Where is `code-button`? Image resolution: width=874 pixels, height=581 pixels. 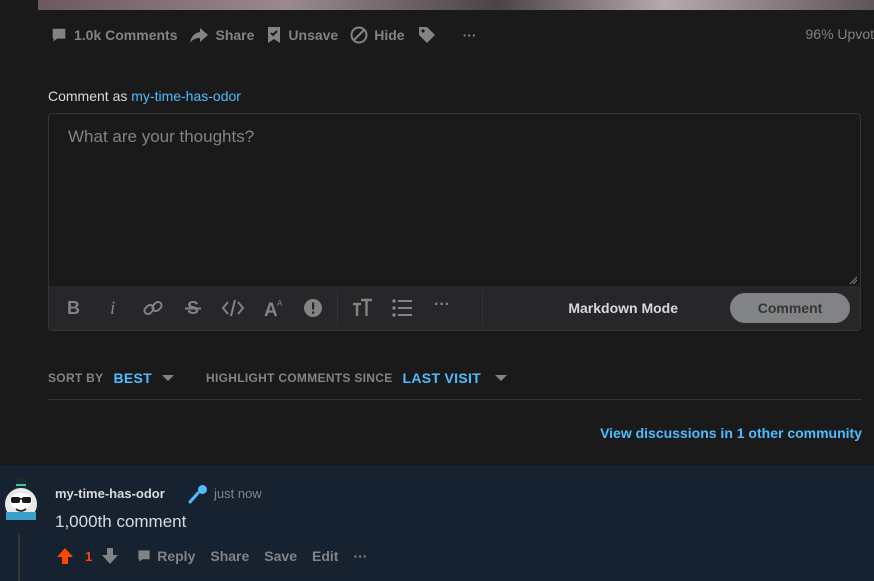 code-button is located at coordinates (233, 308).